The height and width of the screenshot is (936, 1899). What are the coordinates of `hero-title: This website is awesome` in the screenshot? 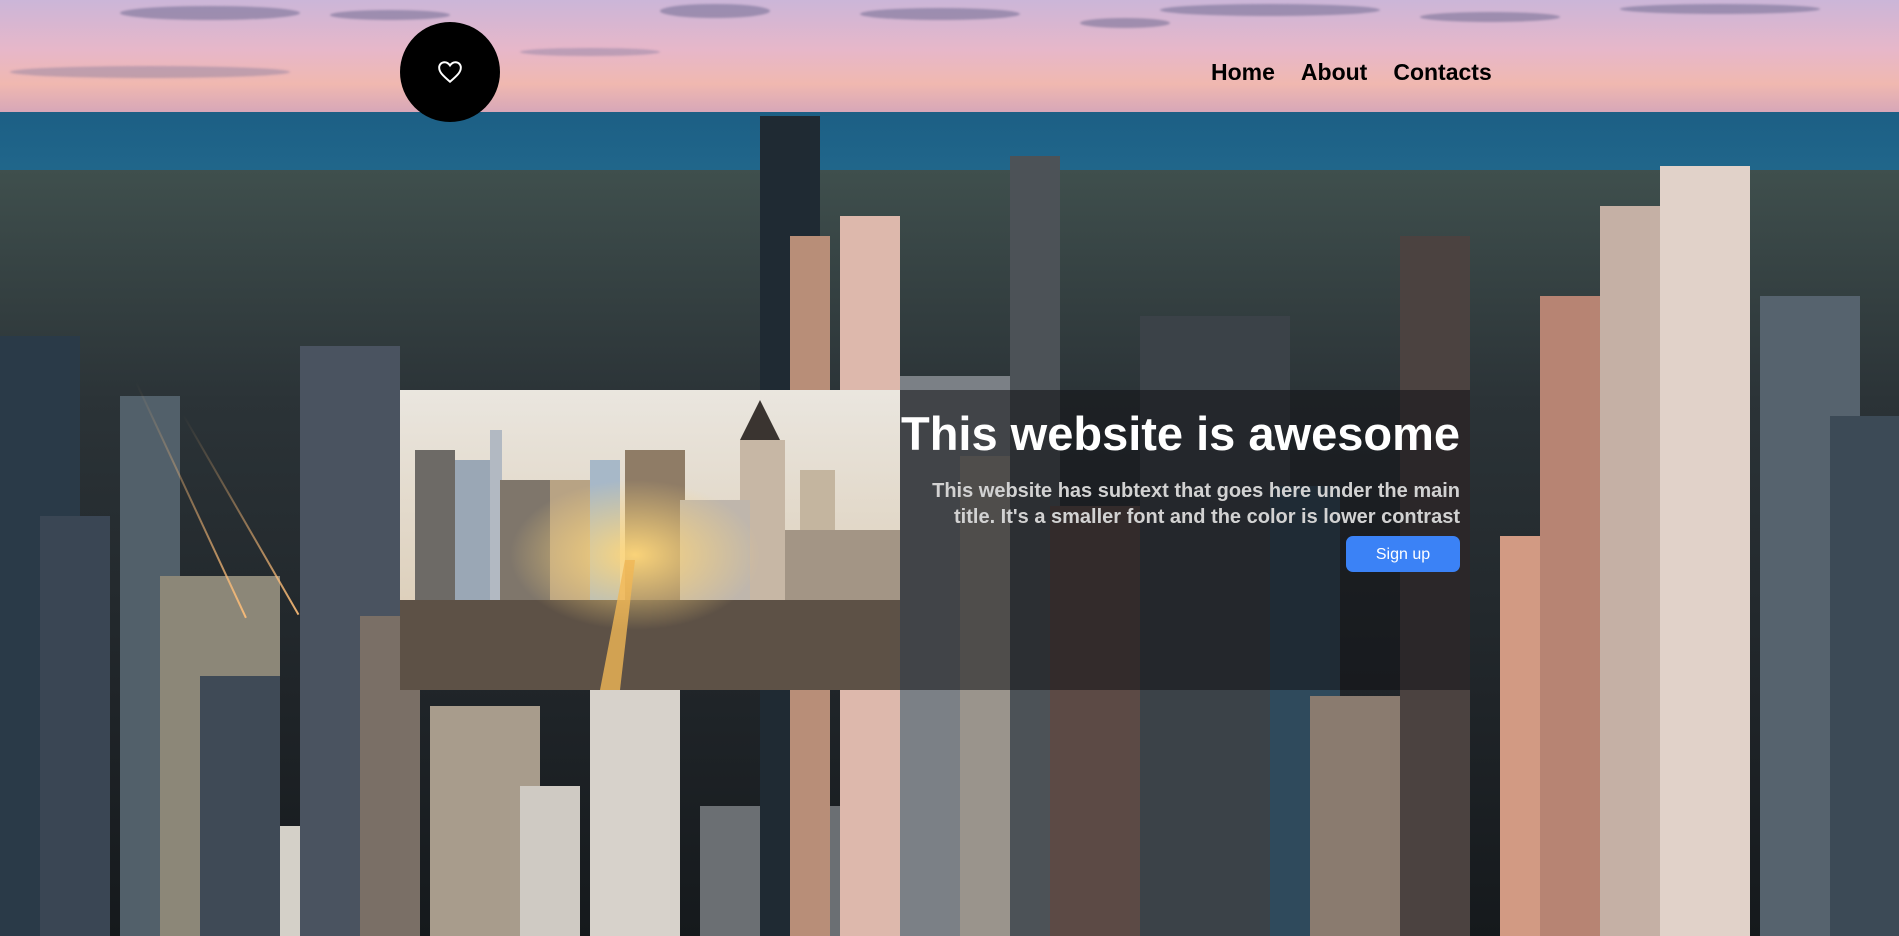 It's located at (1180, 433).